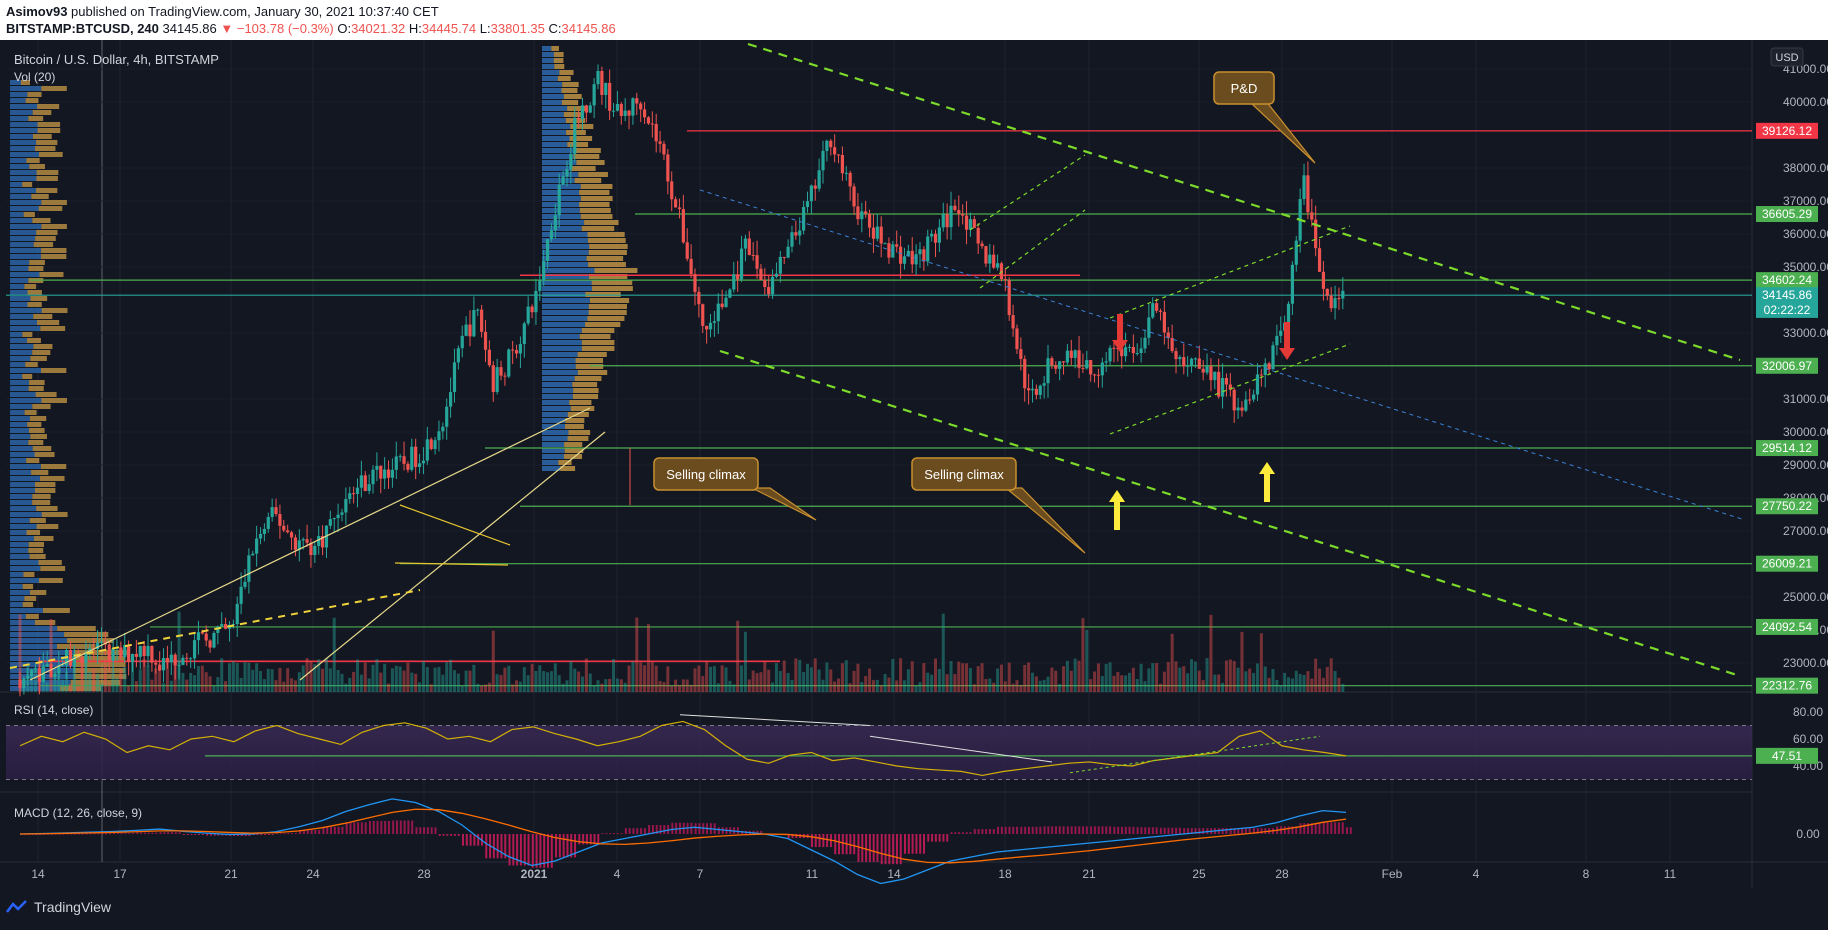 This screenshot has width=1828, height=930. Describe the element at coordinates (58, 907) in the screenshot. I see `tradingview-logo: TradingView` at that location.